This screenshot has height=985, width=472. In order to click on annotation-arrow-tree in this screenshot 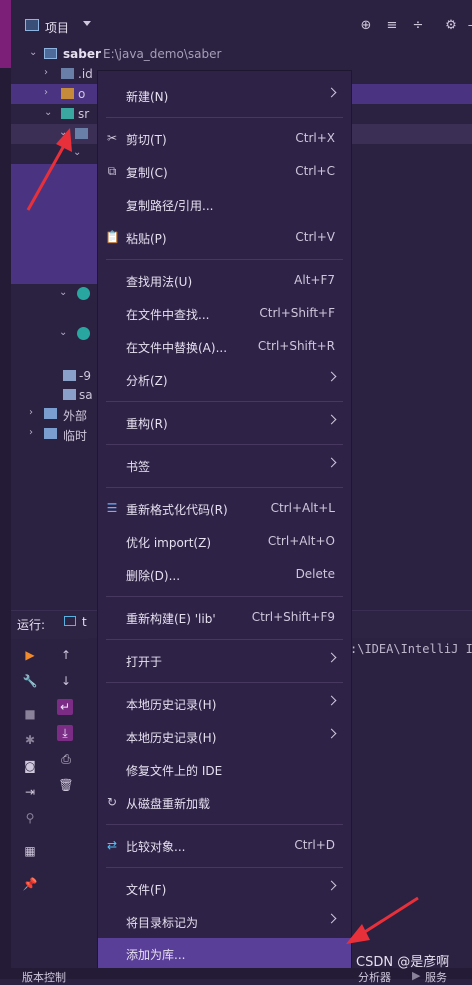, I will do `click(49, 169)`.